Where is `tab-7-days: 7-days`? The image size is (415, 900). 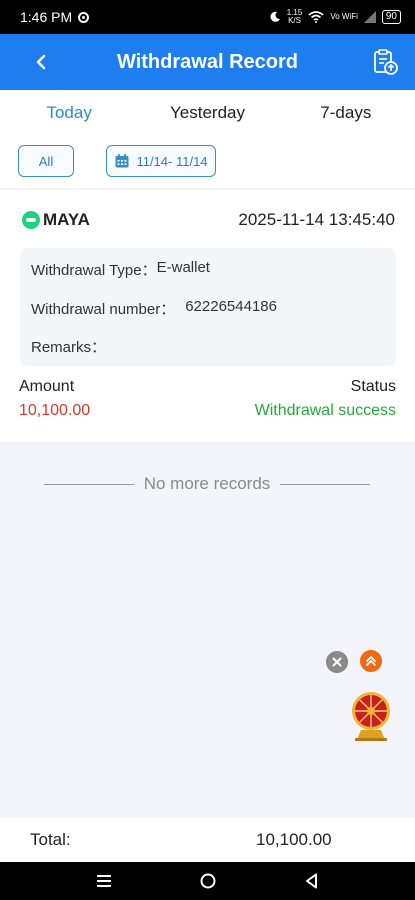 tab-7-days: 7-days is located at coordinates (346, 114).